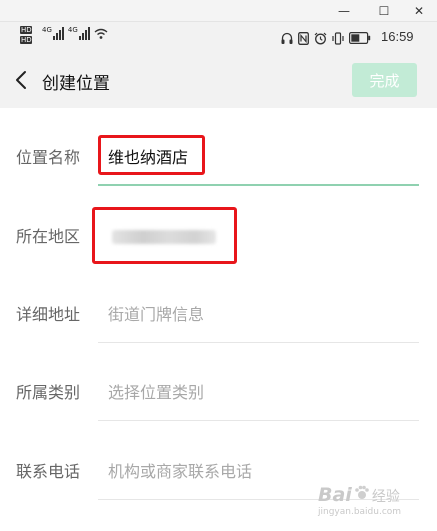  Describe the element at coordinates (338, 38) in the screenshot. I see `vibrate-icon` at that location.